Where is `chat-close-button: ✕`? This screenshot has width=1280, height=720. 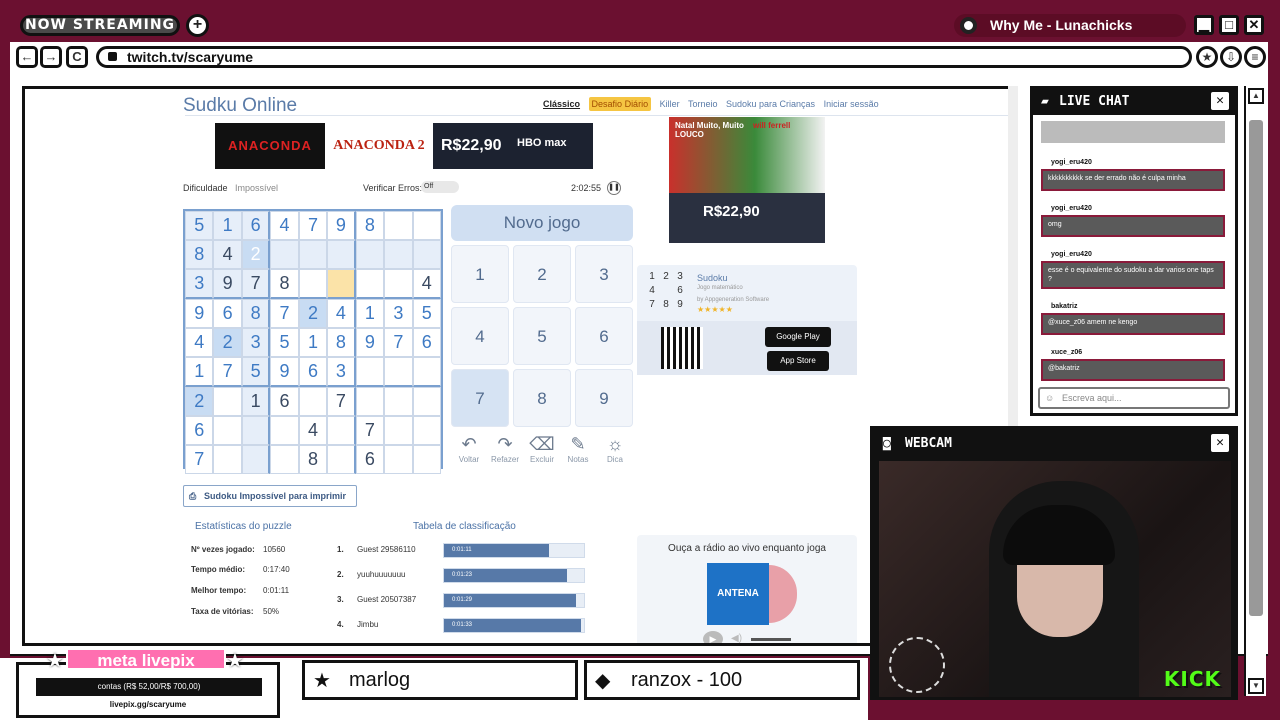 chat-close-button: ✕ is located at coordinates (1220, 101).